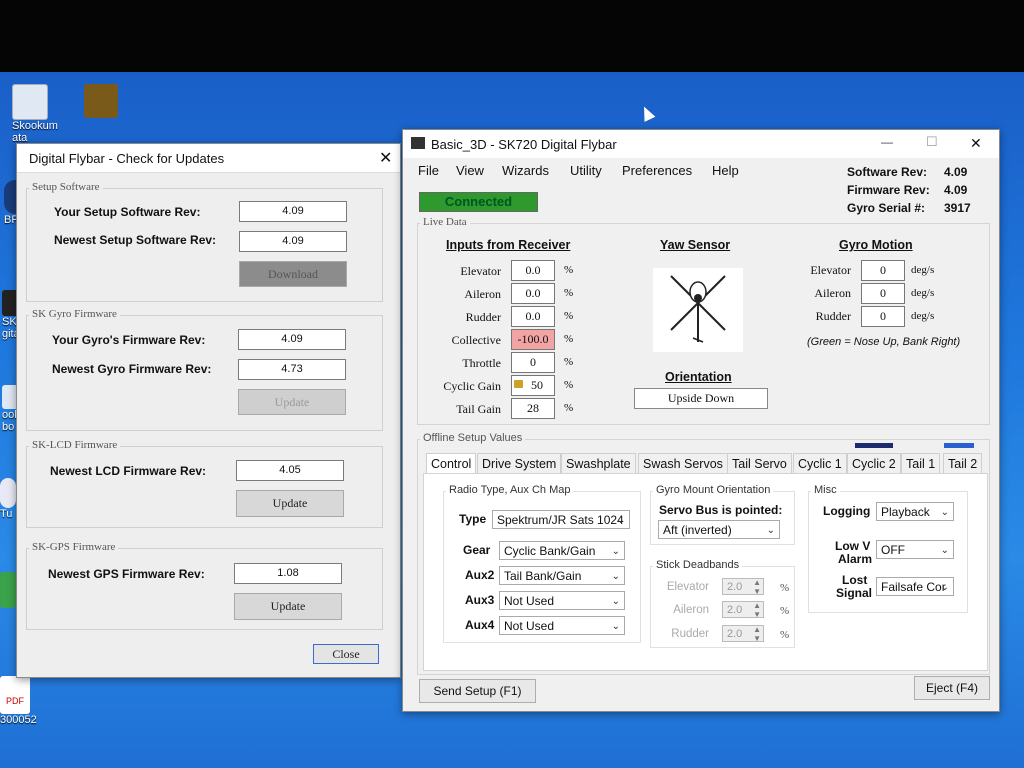 The height and width of the screenshot is (768, 1024). I want to click on desktop-icon-app, so click(8, 590).